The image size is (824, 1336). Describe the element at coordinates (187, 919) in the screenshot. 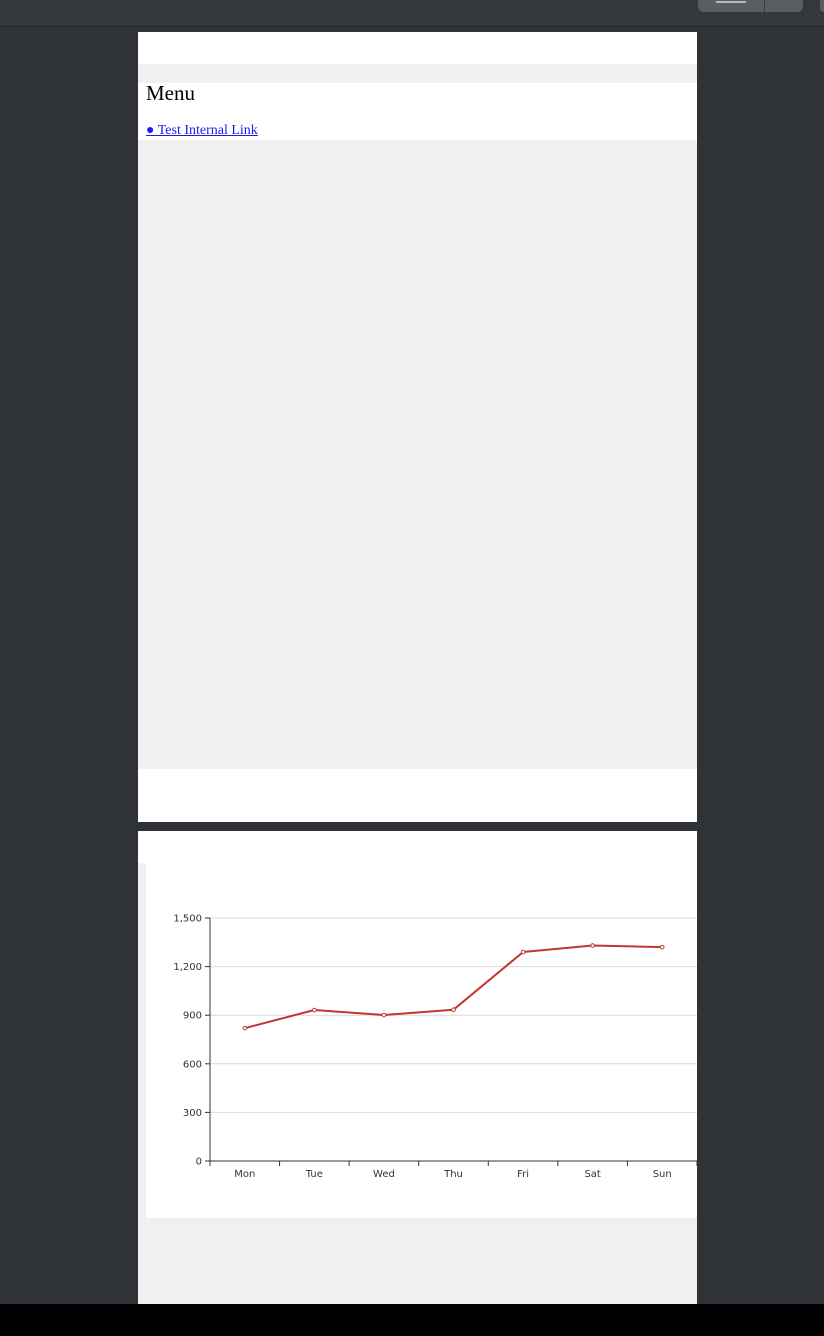

I see `y-tick-label: 1,500` at that location.